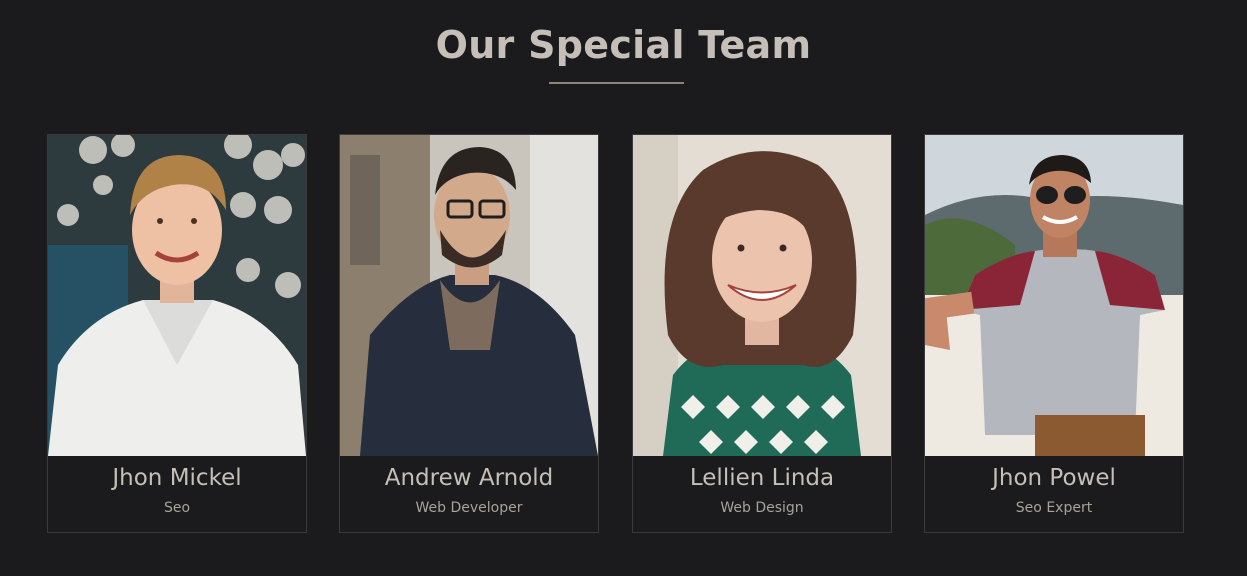  What do you see at coordinates (1054, 478) in the screenshot?
I see `team-member-name: Jhon Powel` at bounding box center [1054, 478].